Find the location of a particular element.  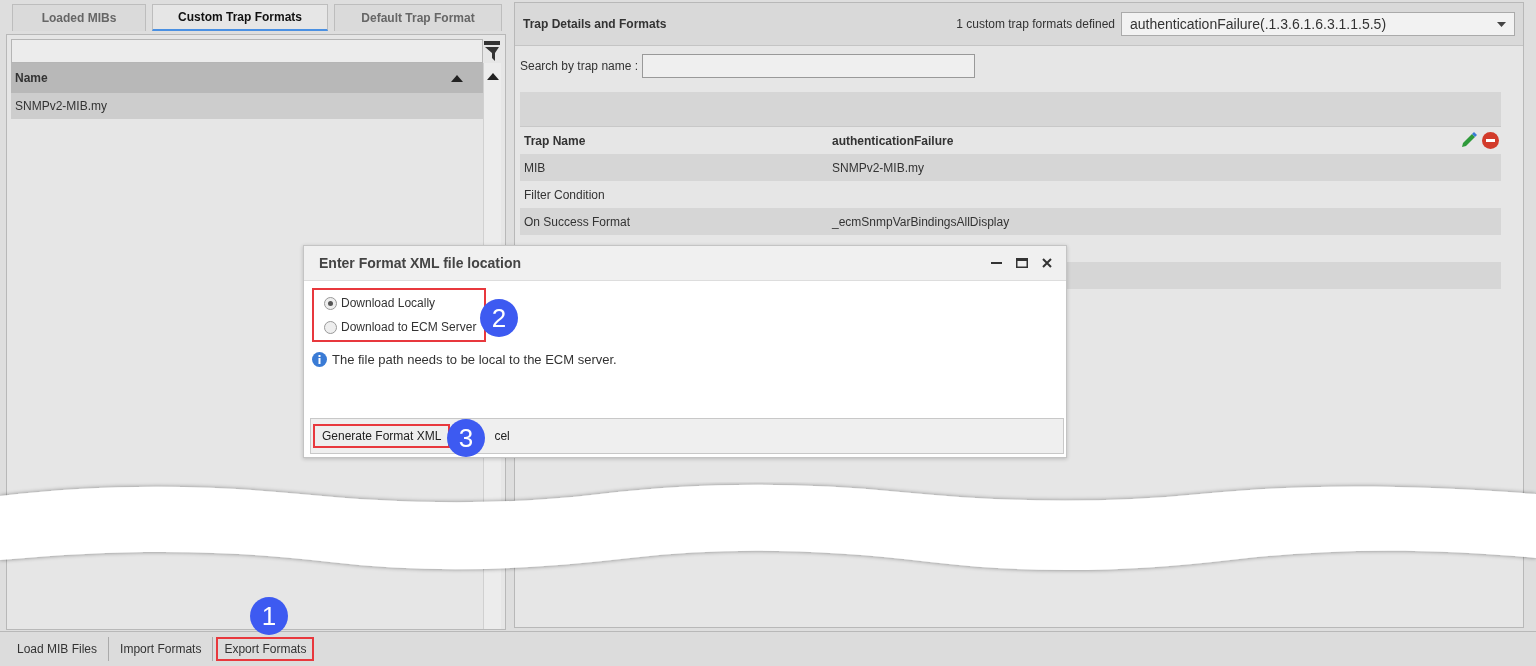

info-message: The file path needs to be local to the ECM server. is located at coordinates (474, 359).